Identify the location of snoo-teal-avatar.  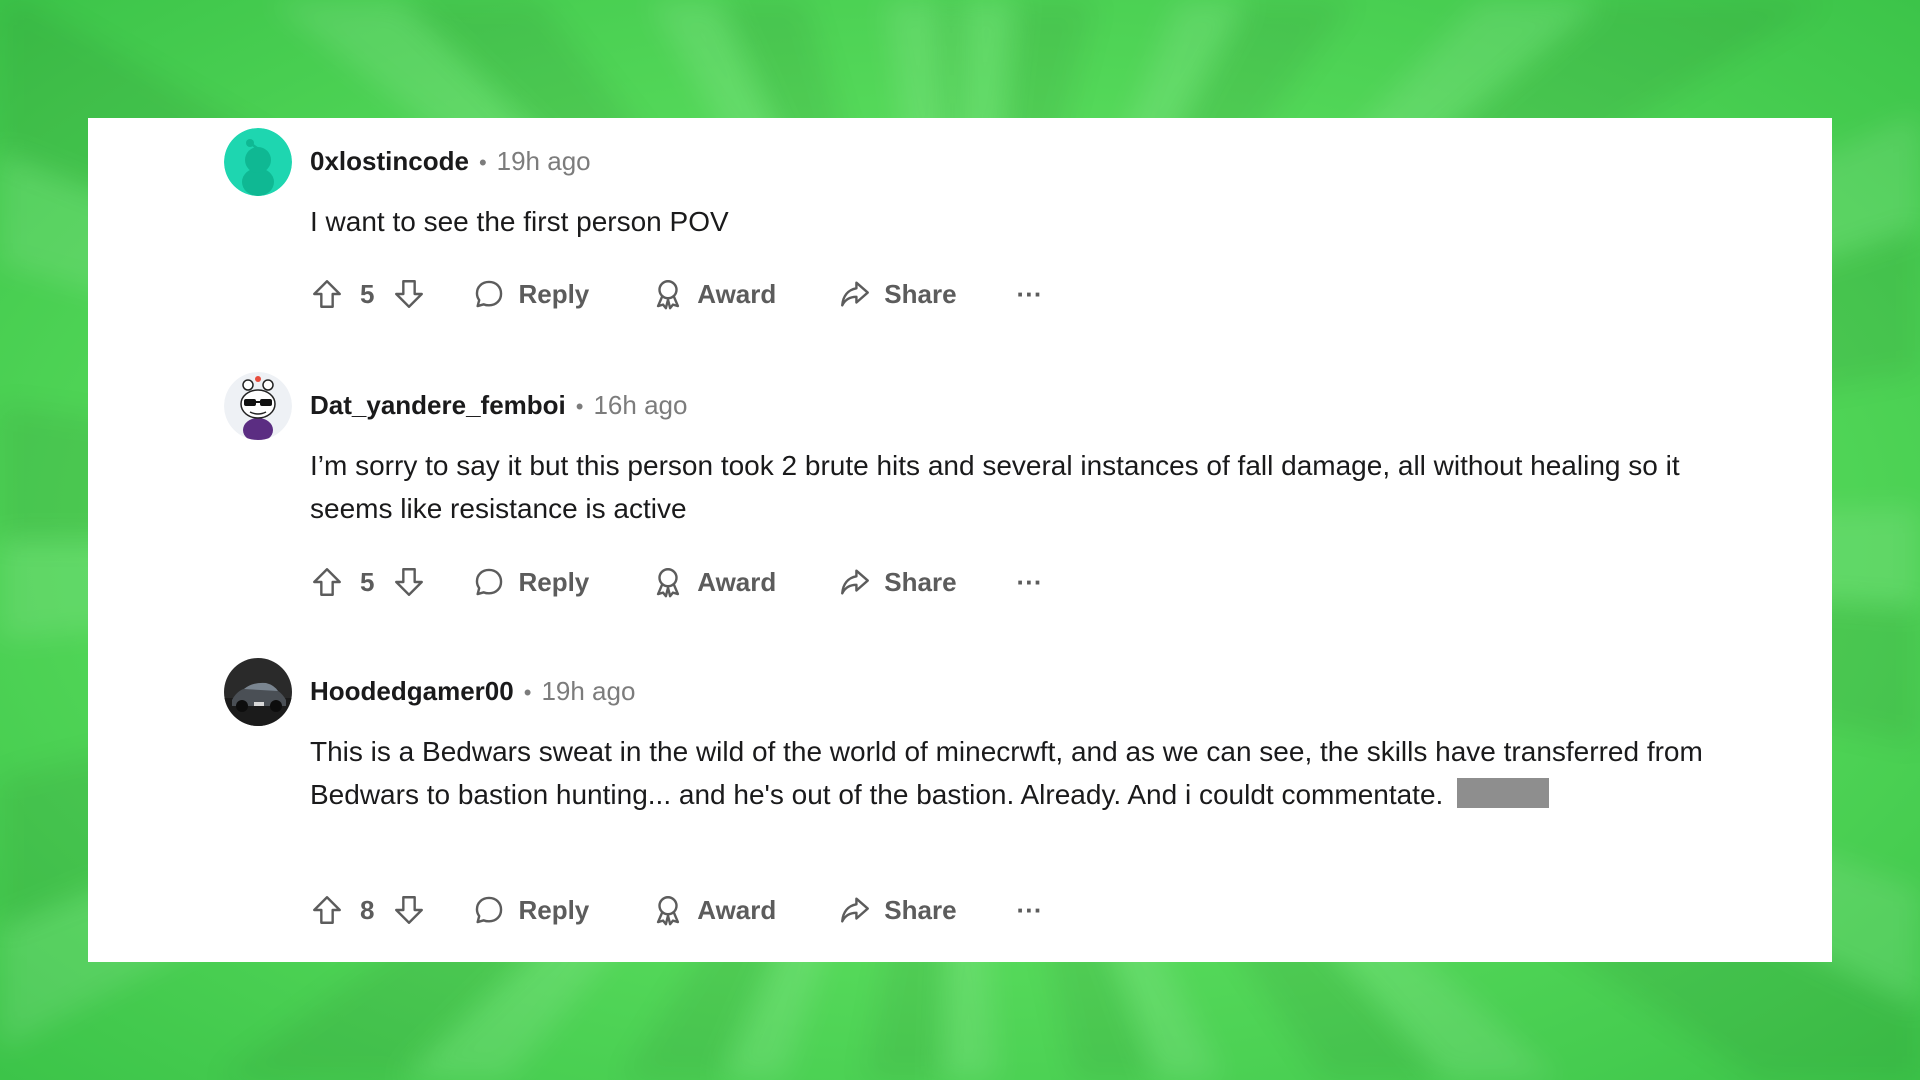
(258, 162).